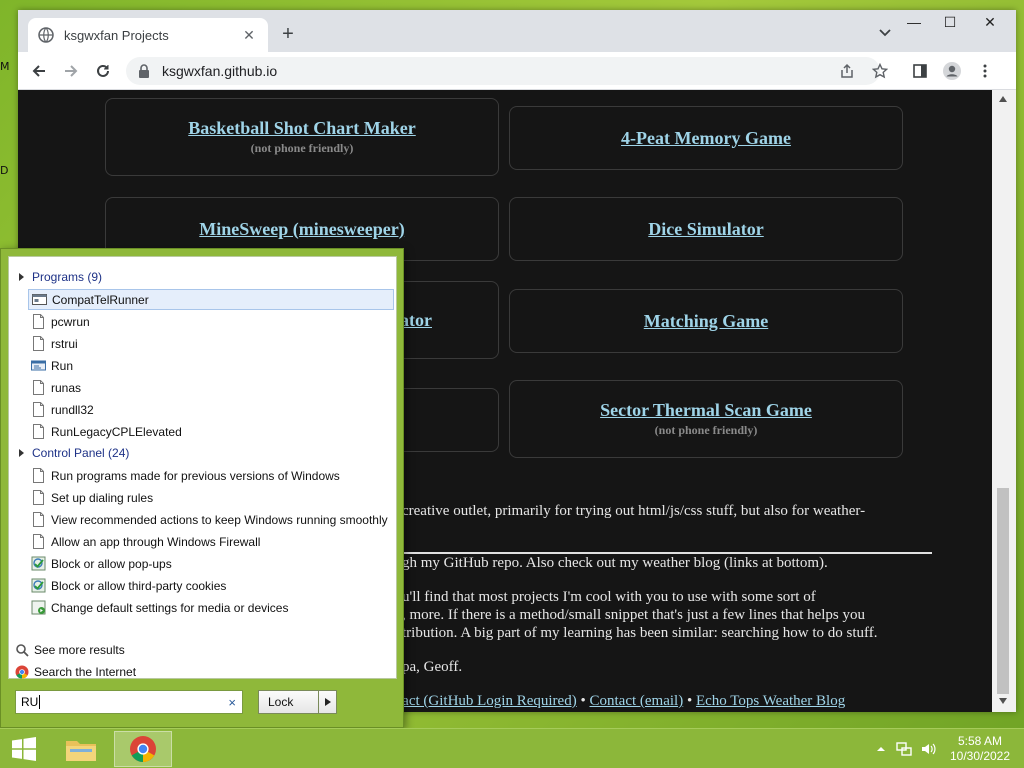  What do you see at coordinates (4, 170) in the screenshot?
I see `desktop-icon-label: D` at bounding box center [4, 170].